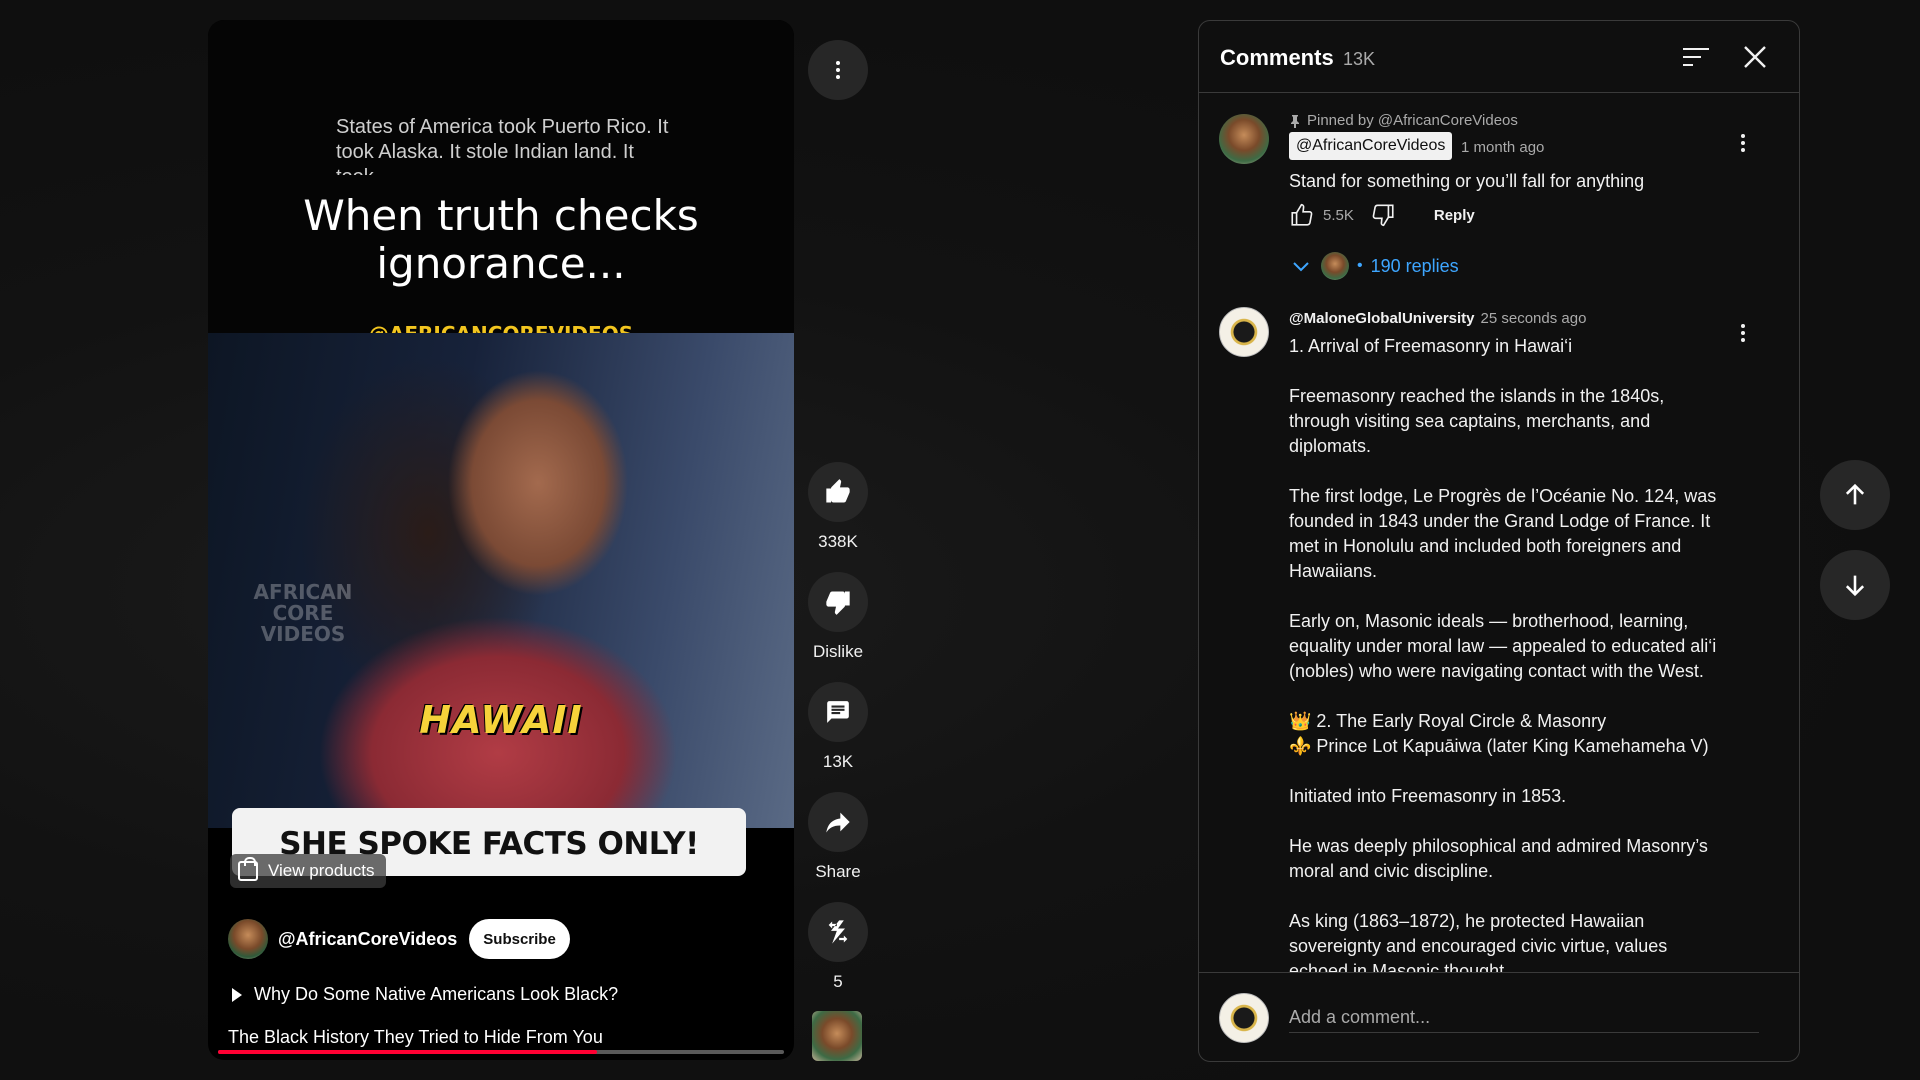 Image resolution: width=1920 pixels, height=1080 pixels. I want to click on comment-author: @AfricanCoreVideos, so click(1371, 145).